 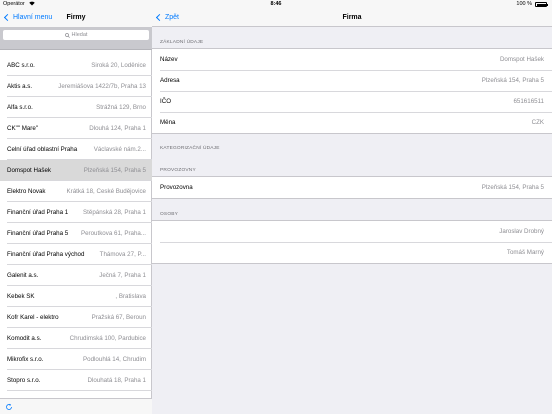 What do you see at coordinates (528, 101) in the screenshot?
I see `field-value: 651616511` at bounding box center [528, 101].